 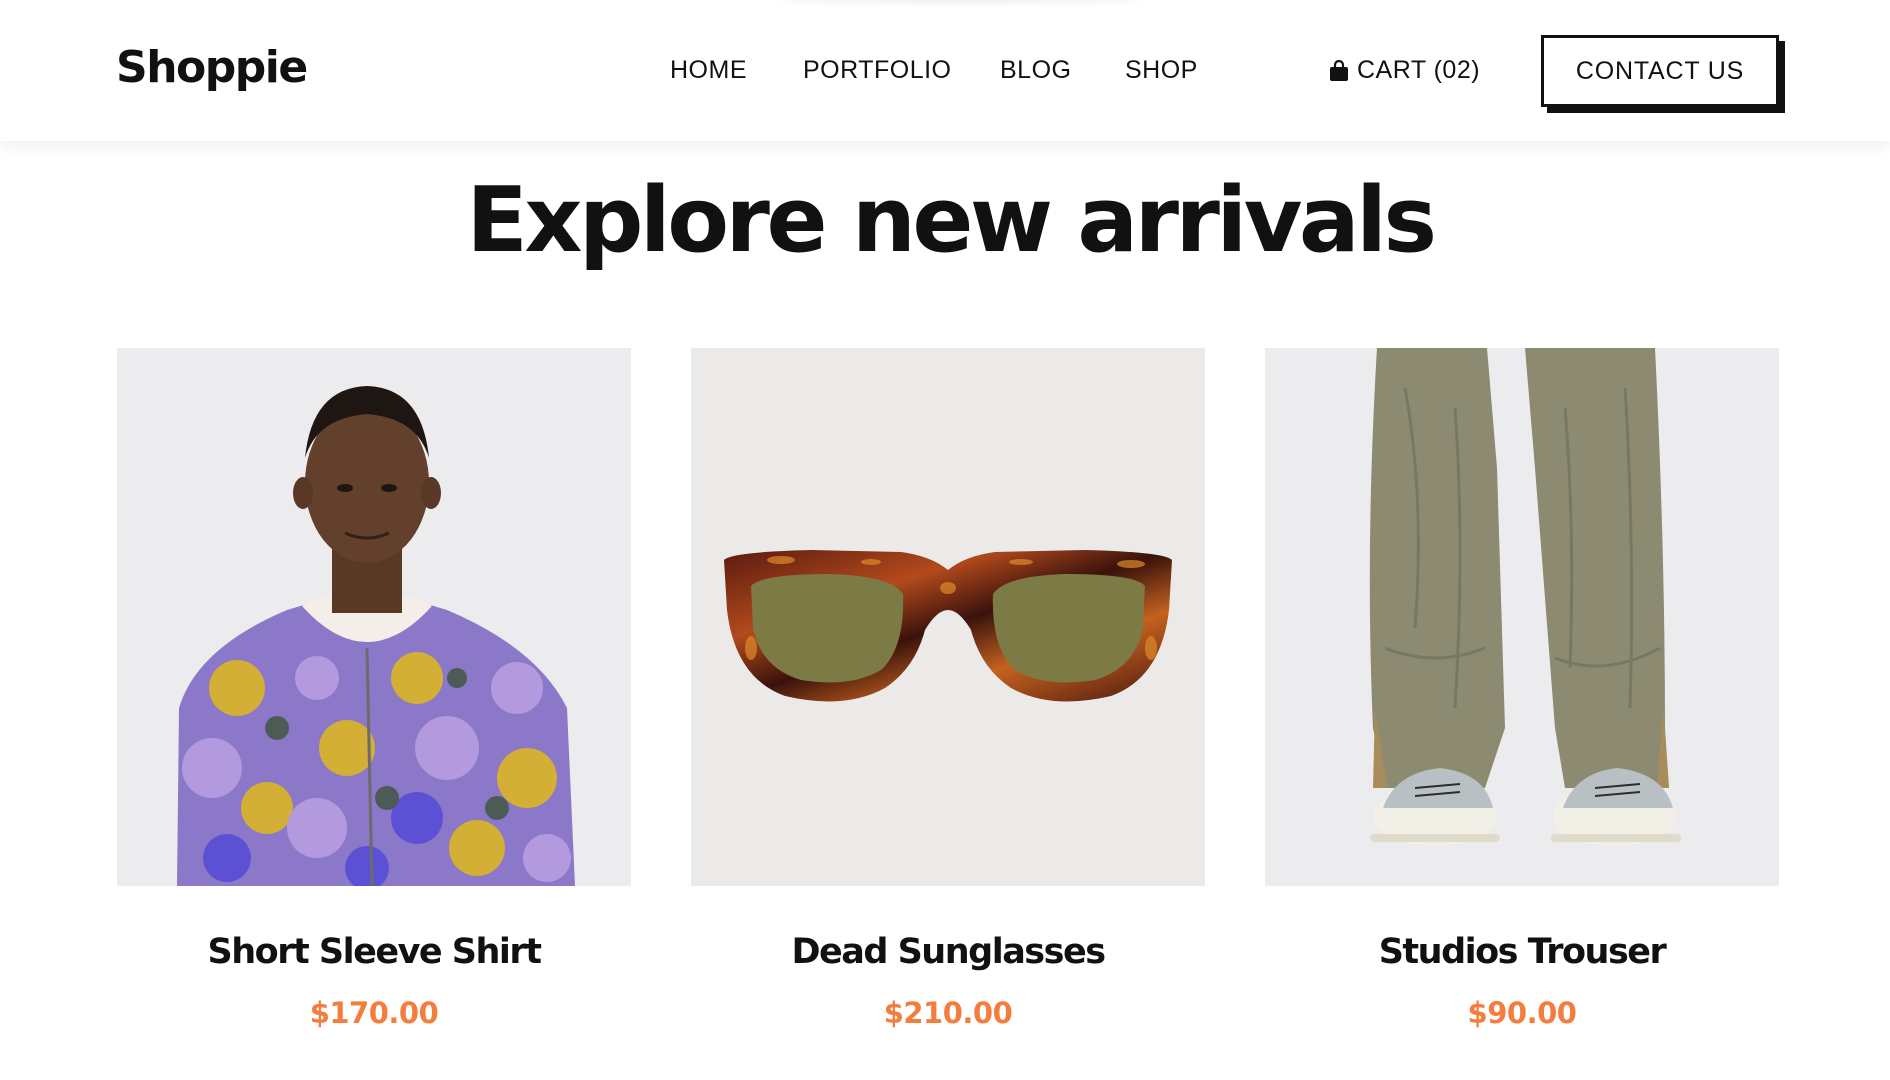 I want to click on product-name: Dead Sunglasses, so click(x=948, y=952).